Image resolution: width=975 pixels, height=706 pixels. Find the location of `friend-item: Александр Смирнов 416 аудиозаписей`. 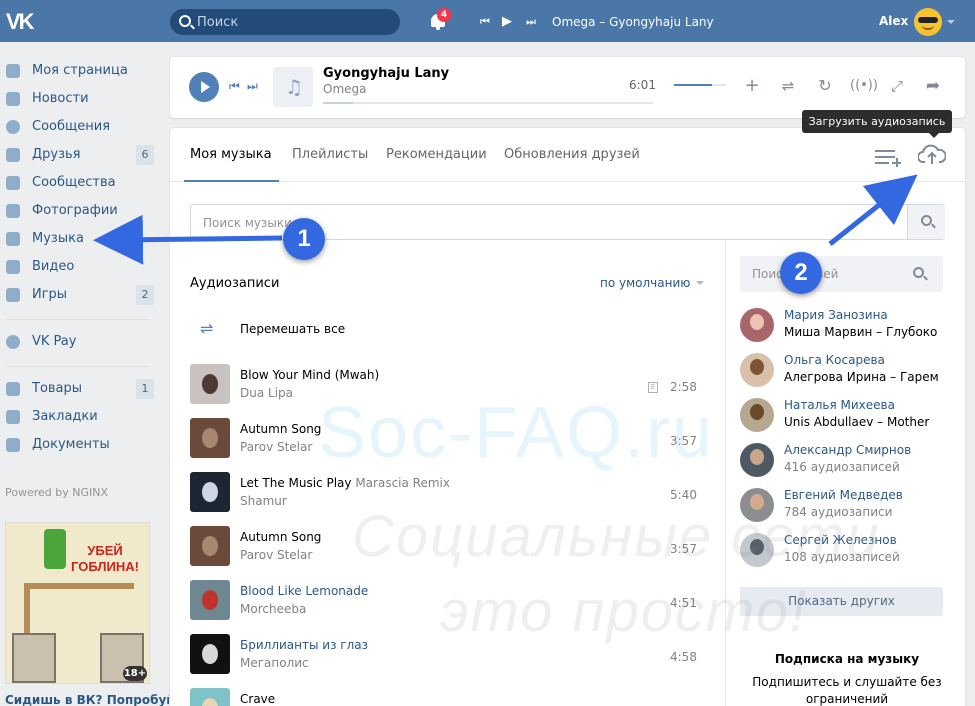

friend-item: Александр Смирнов 416 аудиозаписей is located at coordinates (842, 463).